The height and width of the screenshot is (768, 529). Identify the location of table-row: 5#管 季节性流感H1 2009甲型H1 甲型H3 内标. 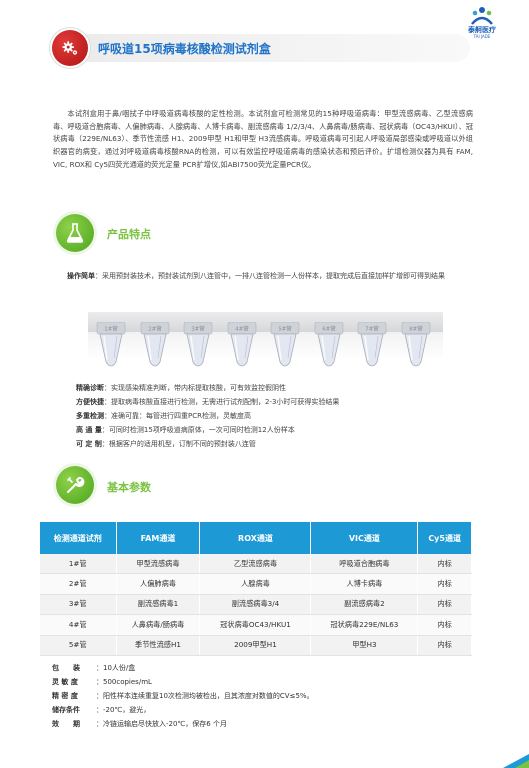
(256, 645).